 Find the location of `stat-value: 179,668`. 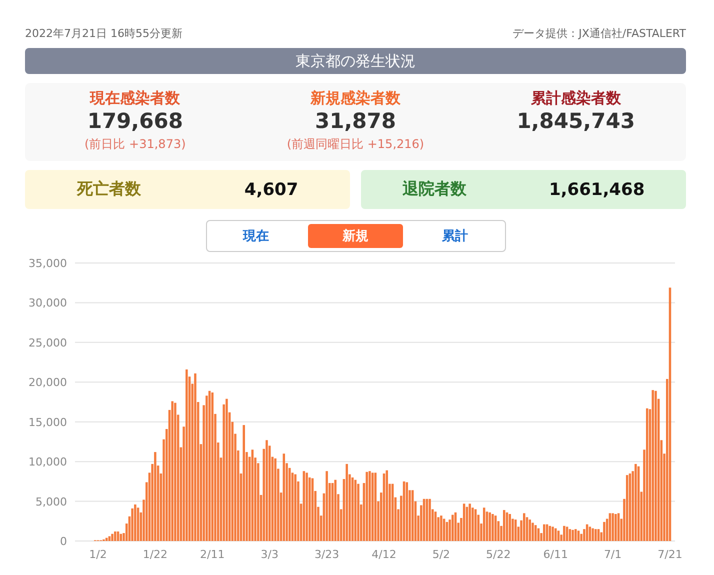

stat-value: 179,668 is located at coordinates (135, 121).